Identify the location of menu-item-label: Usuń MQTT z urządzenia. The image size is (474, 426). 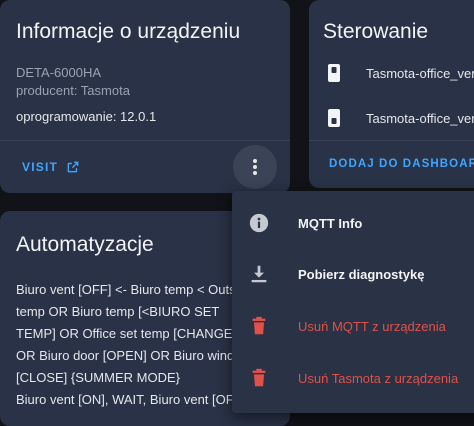
(372, 326).